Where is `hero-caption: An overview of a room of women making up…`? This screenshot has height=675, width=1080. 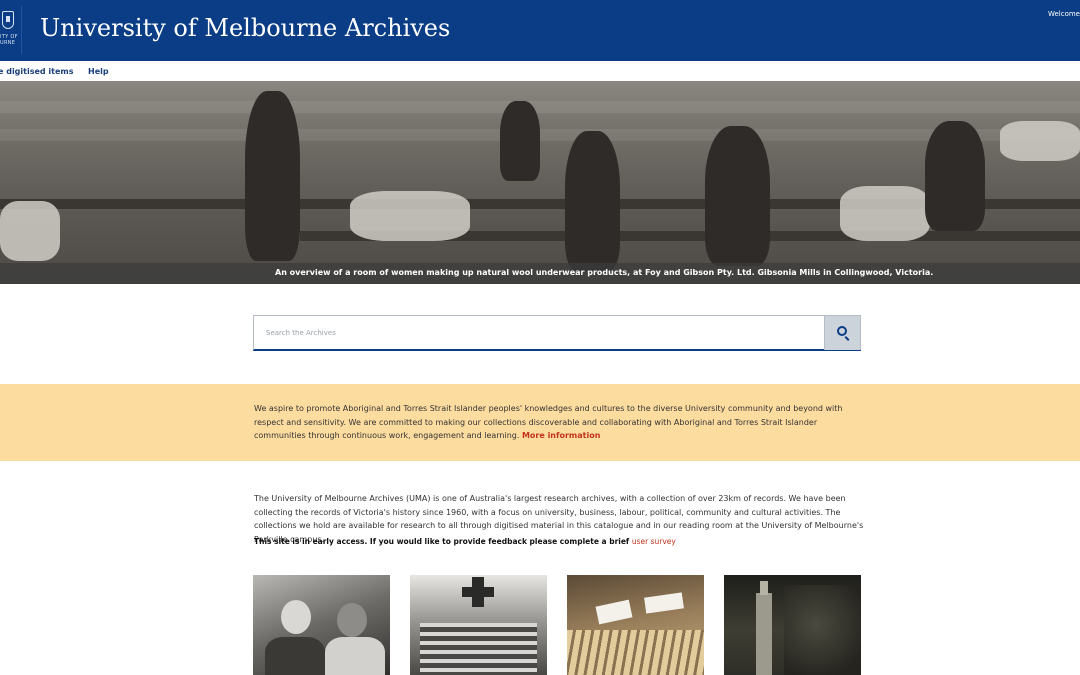 hero-caption: An overview of a room of women making up… is located at coordinates (540, 273).